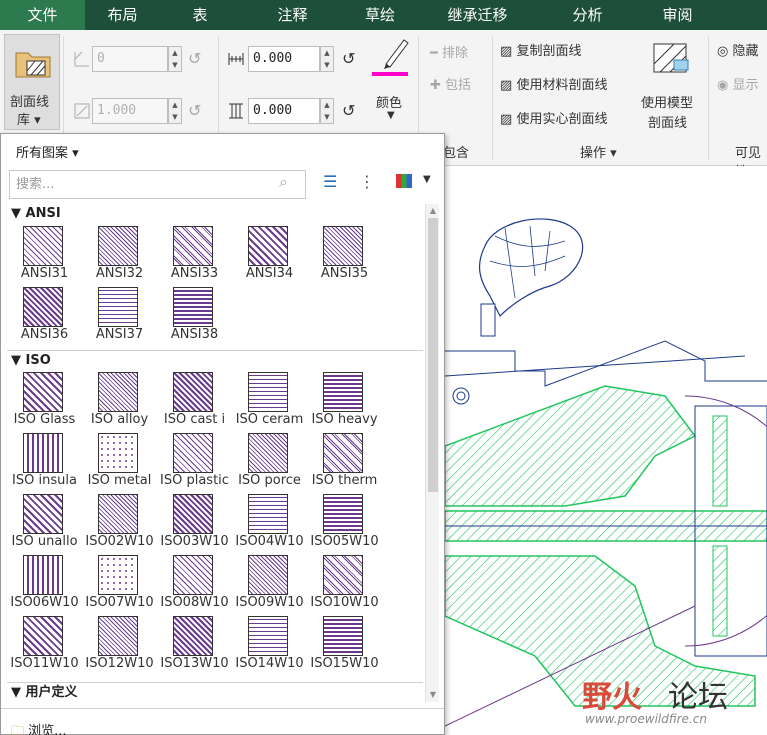 The image size is (767, 735). I want to click on hatch-pattern-item: ISO07W10, so click(119, 585).